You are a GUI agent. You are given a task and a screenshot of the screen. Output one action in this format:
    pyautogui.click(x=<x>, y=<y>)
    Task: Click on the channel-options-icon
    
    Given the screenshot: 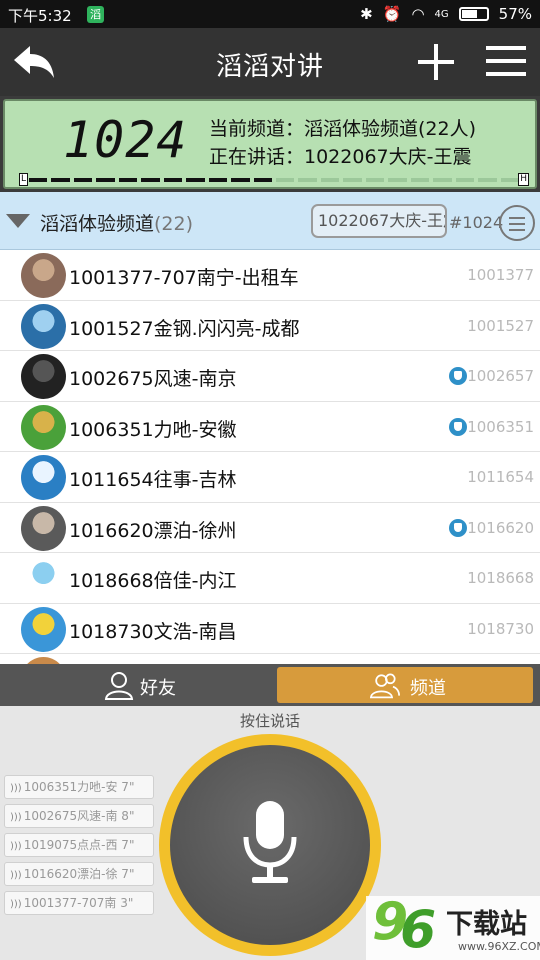 What is the action you would take?
    pyautogui.click(x=517, y=223)
    